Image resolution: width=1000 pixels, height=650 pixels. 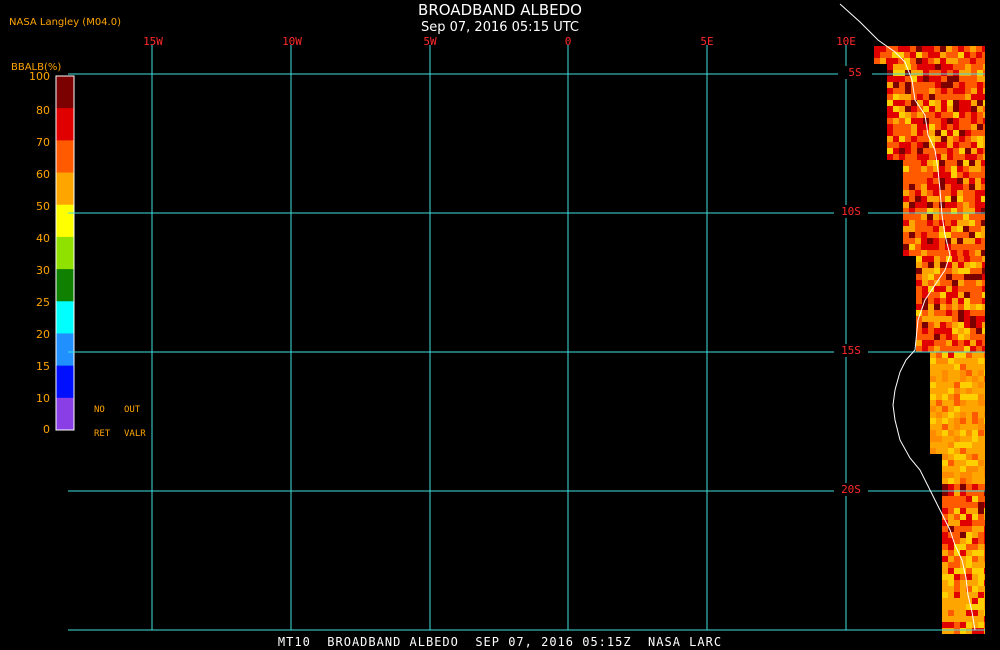 What do you see at coordinates (929, 340) in the screenshot?
I see `albedo-field` at bounding box center [929, 340].